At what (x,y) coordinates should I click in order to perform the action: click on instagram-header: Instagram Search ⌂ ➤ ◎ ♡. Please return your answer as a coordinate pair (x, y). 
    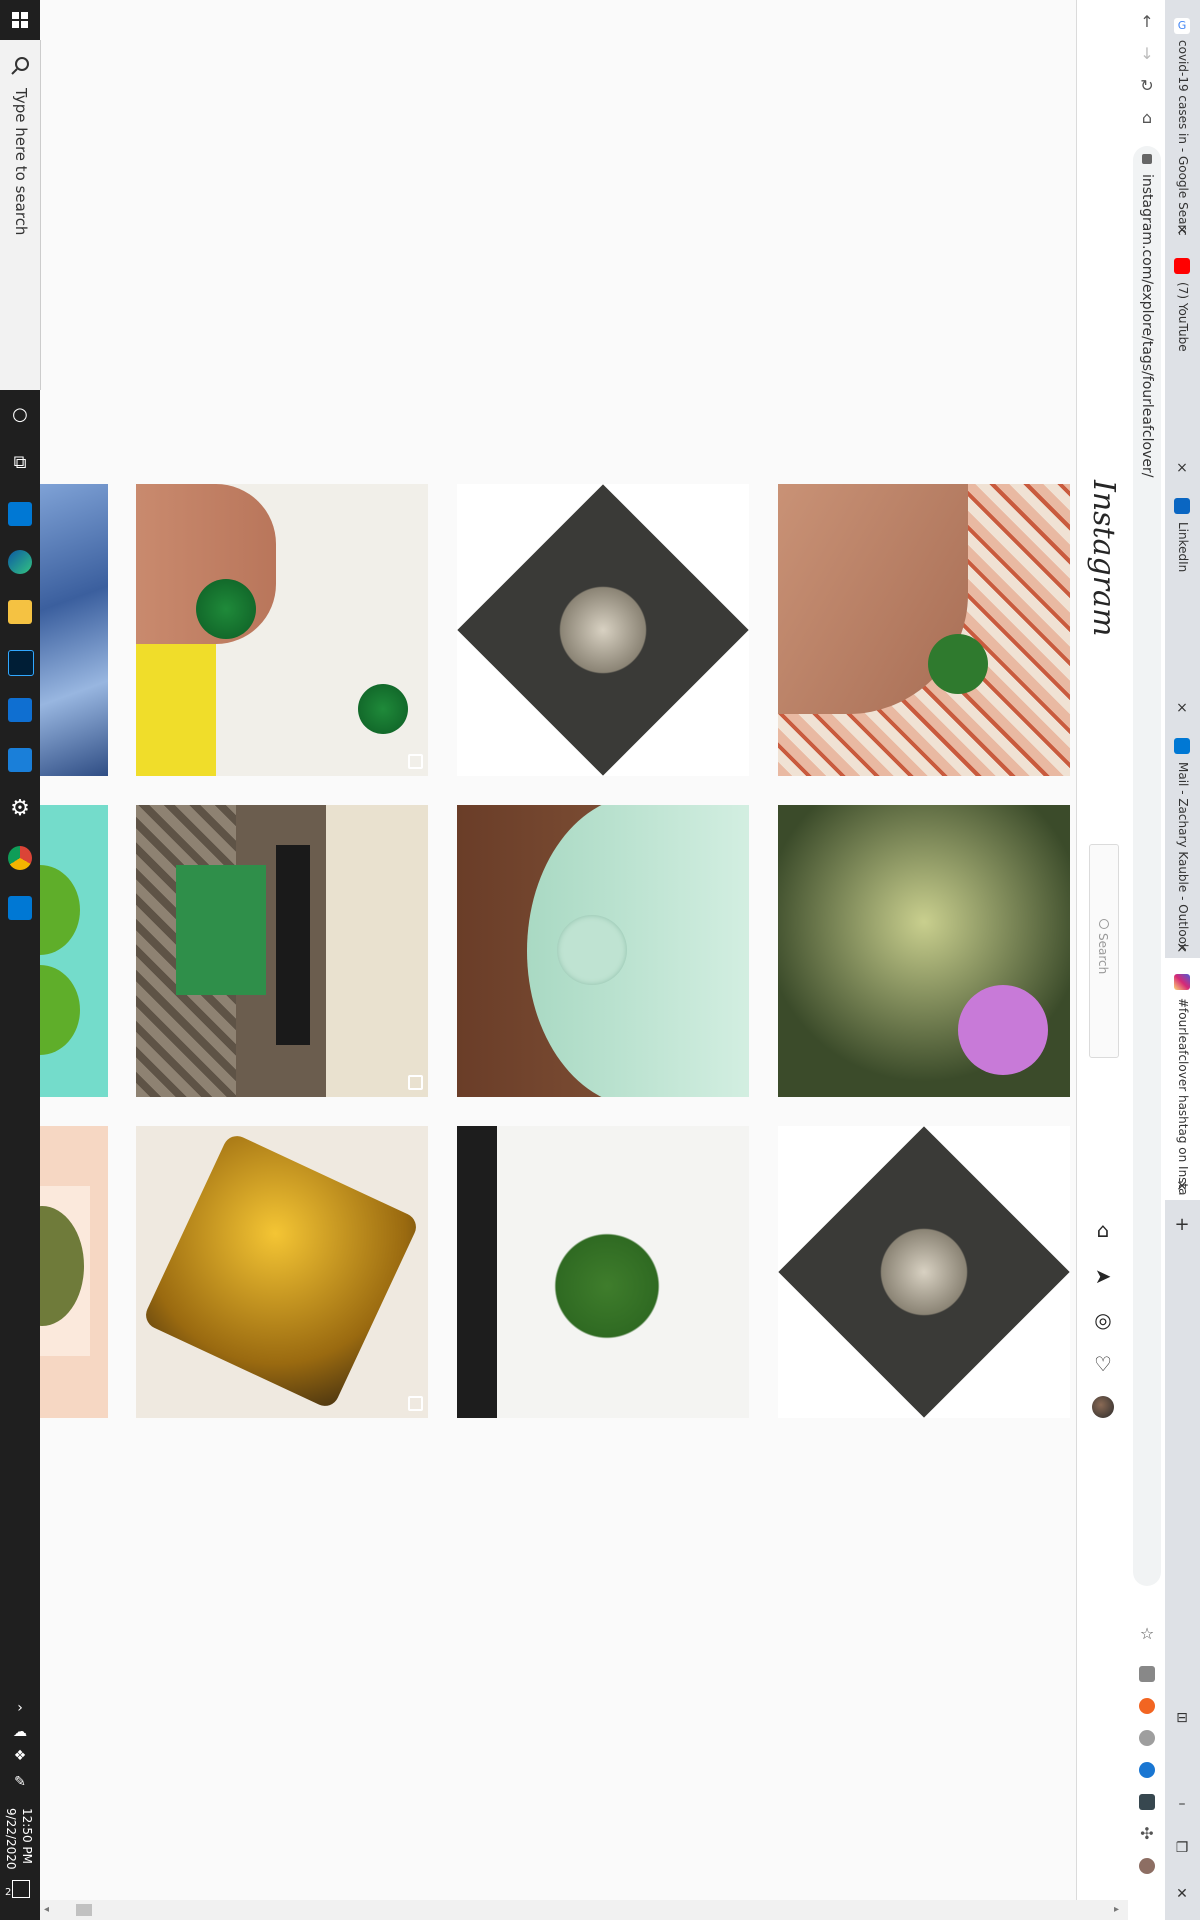
    Looking at the image, I should click on (1102, 960).